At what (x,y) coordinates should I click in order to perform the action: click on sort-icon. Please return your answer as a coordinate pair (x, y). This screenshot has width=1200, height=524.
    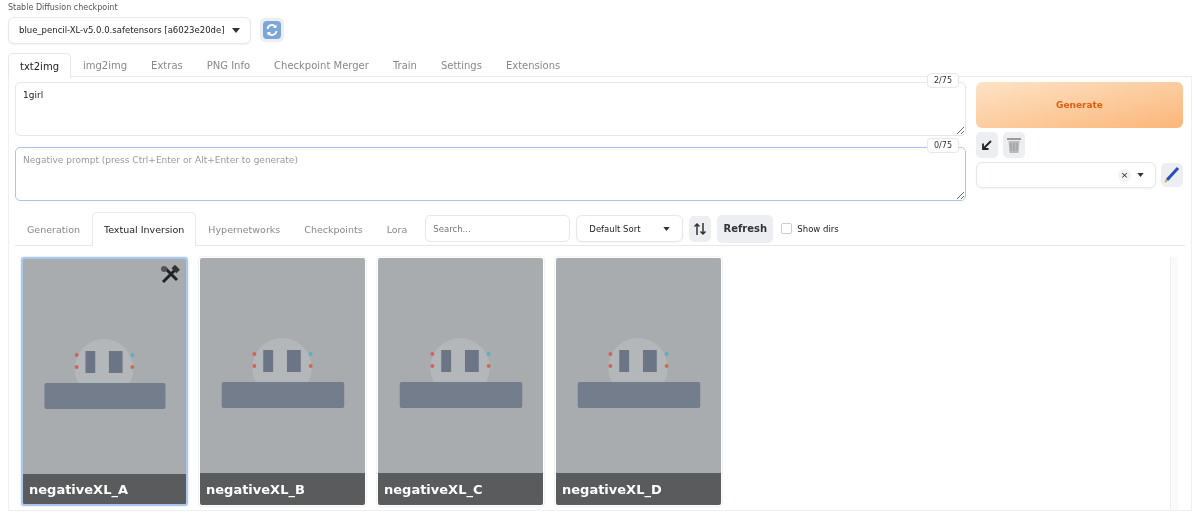
    Looking at the image, I should click on (700, 228).